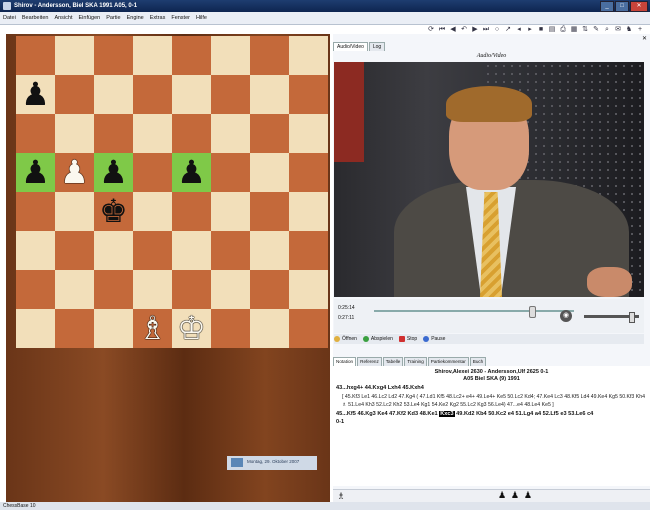 The height and width of the screenshot is (510, 650). Describe the element at coordinates (486, 29) in the screenshot. I see `last-move-icon: ⏭` at that location.